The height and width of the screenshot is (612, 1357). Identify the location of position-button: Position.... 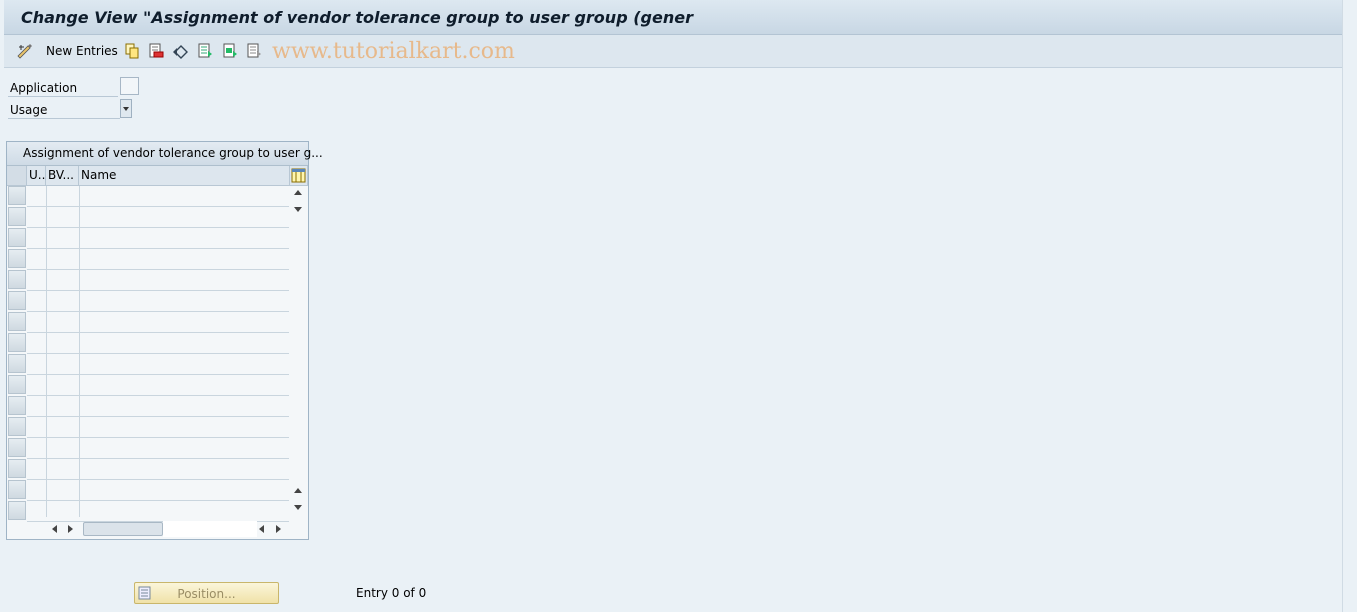
(206, 593).